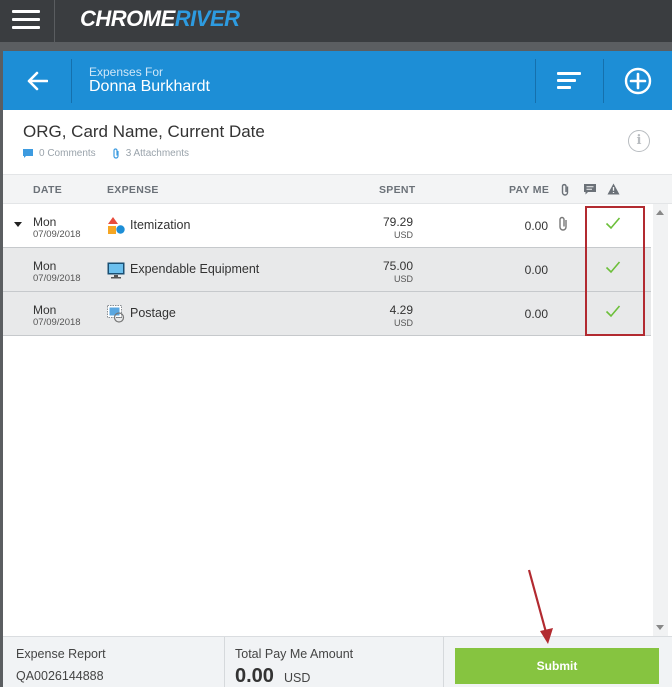 Image resolution: width=672 pixels, height=687 pixels. Describe the element at coordinates (116, 225) in the screenshot. I see `itemization-icon` at that location.